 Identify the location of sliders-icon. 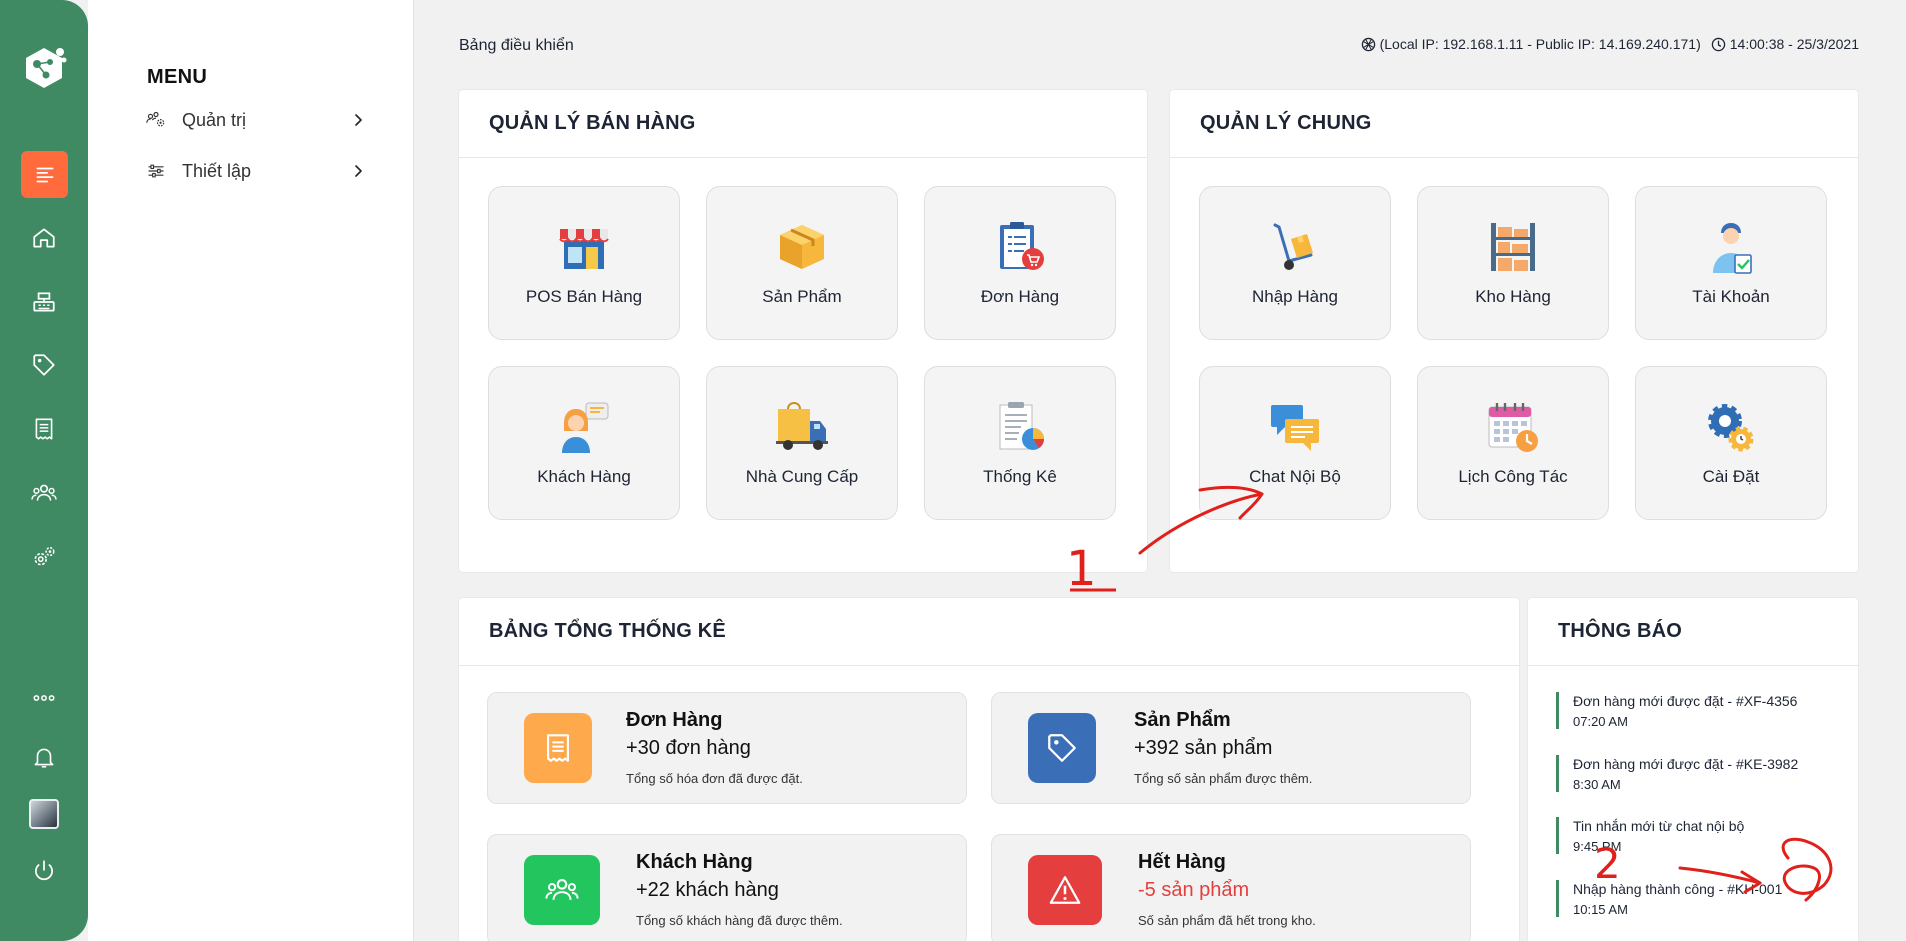
(156, 171).